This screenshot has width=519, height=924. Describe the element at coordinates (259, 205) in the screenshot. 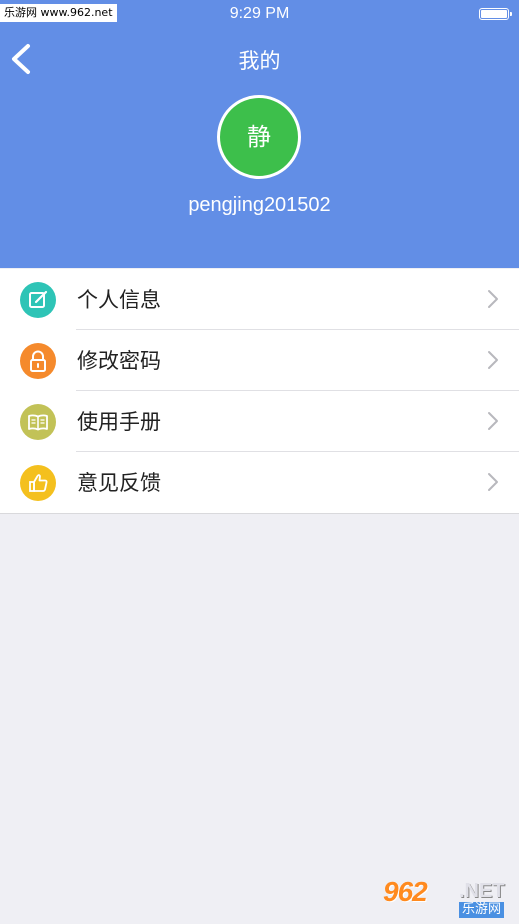

I see `username: pengjing201502` at that location.